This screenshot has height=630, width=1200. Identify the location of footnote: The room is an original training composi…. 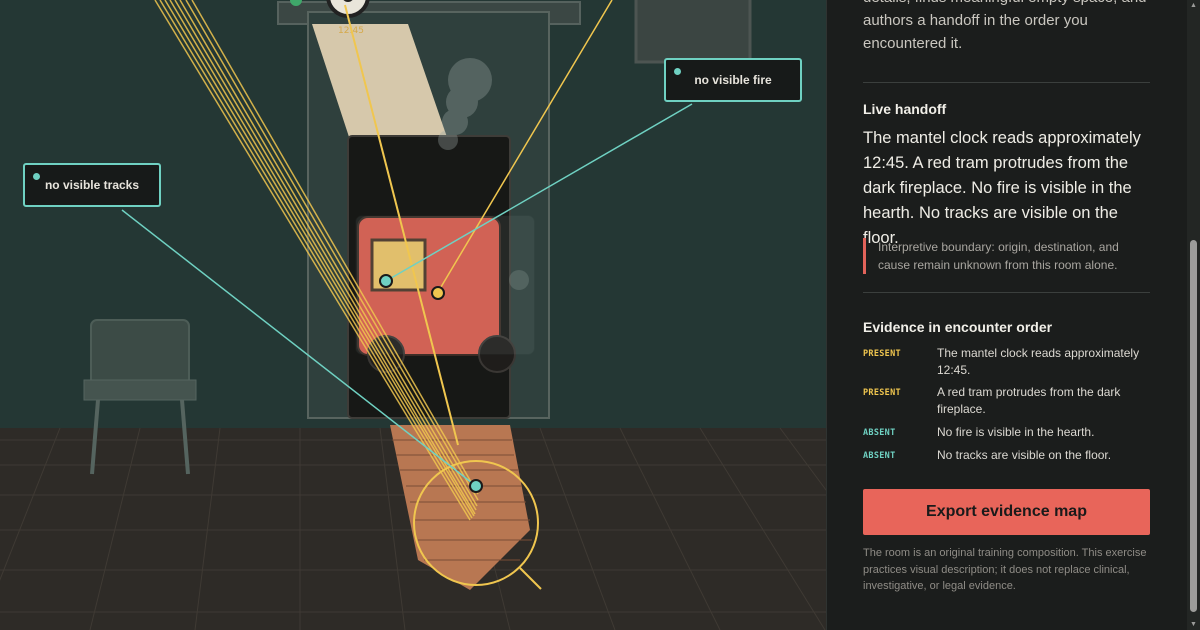
(1005, 569).